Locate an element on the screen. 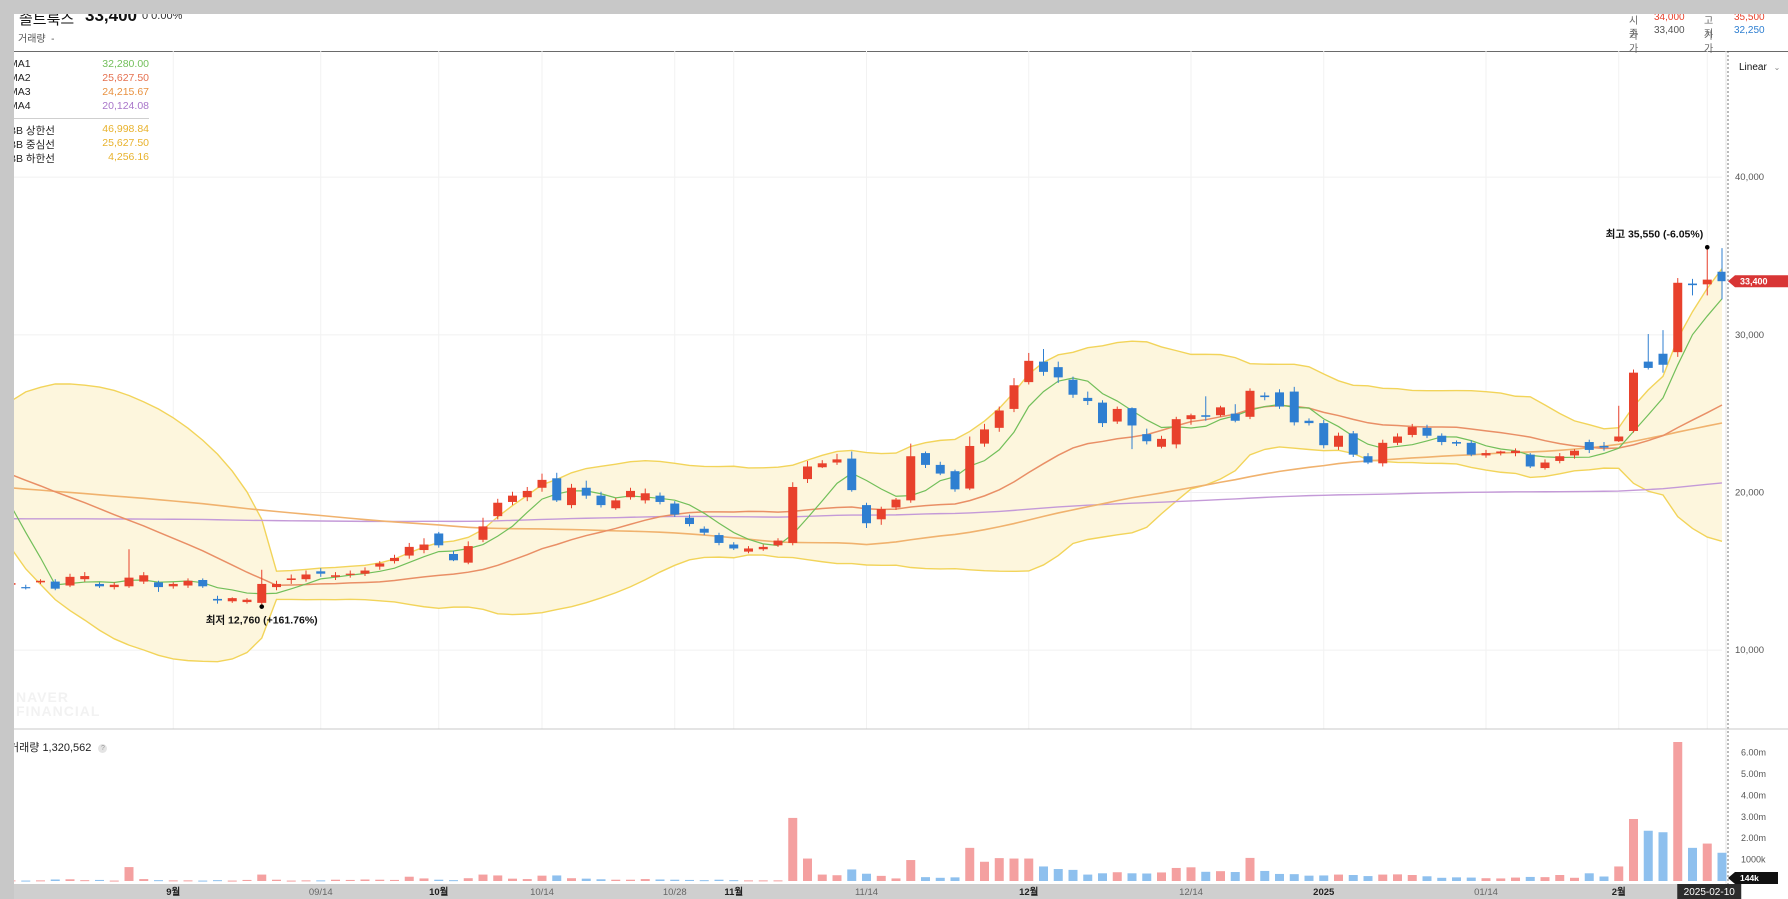  y-tick-label: 10,000 is located at coordinates (1749, 650).